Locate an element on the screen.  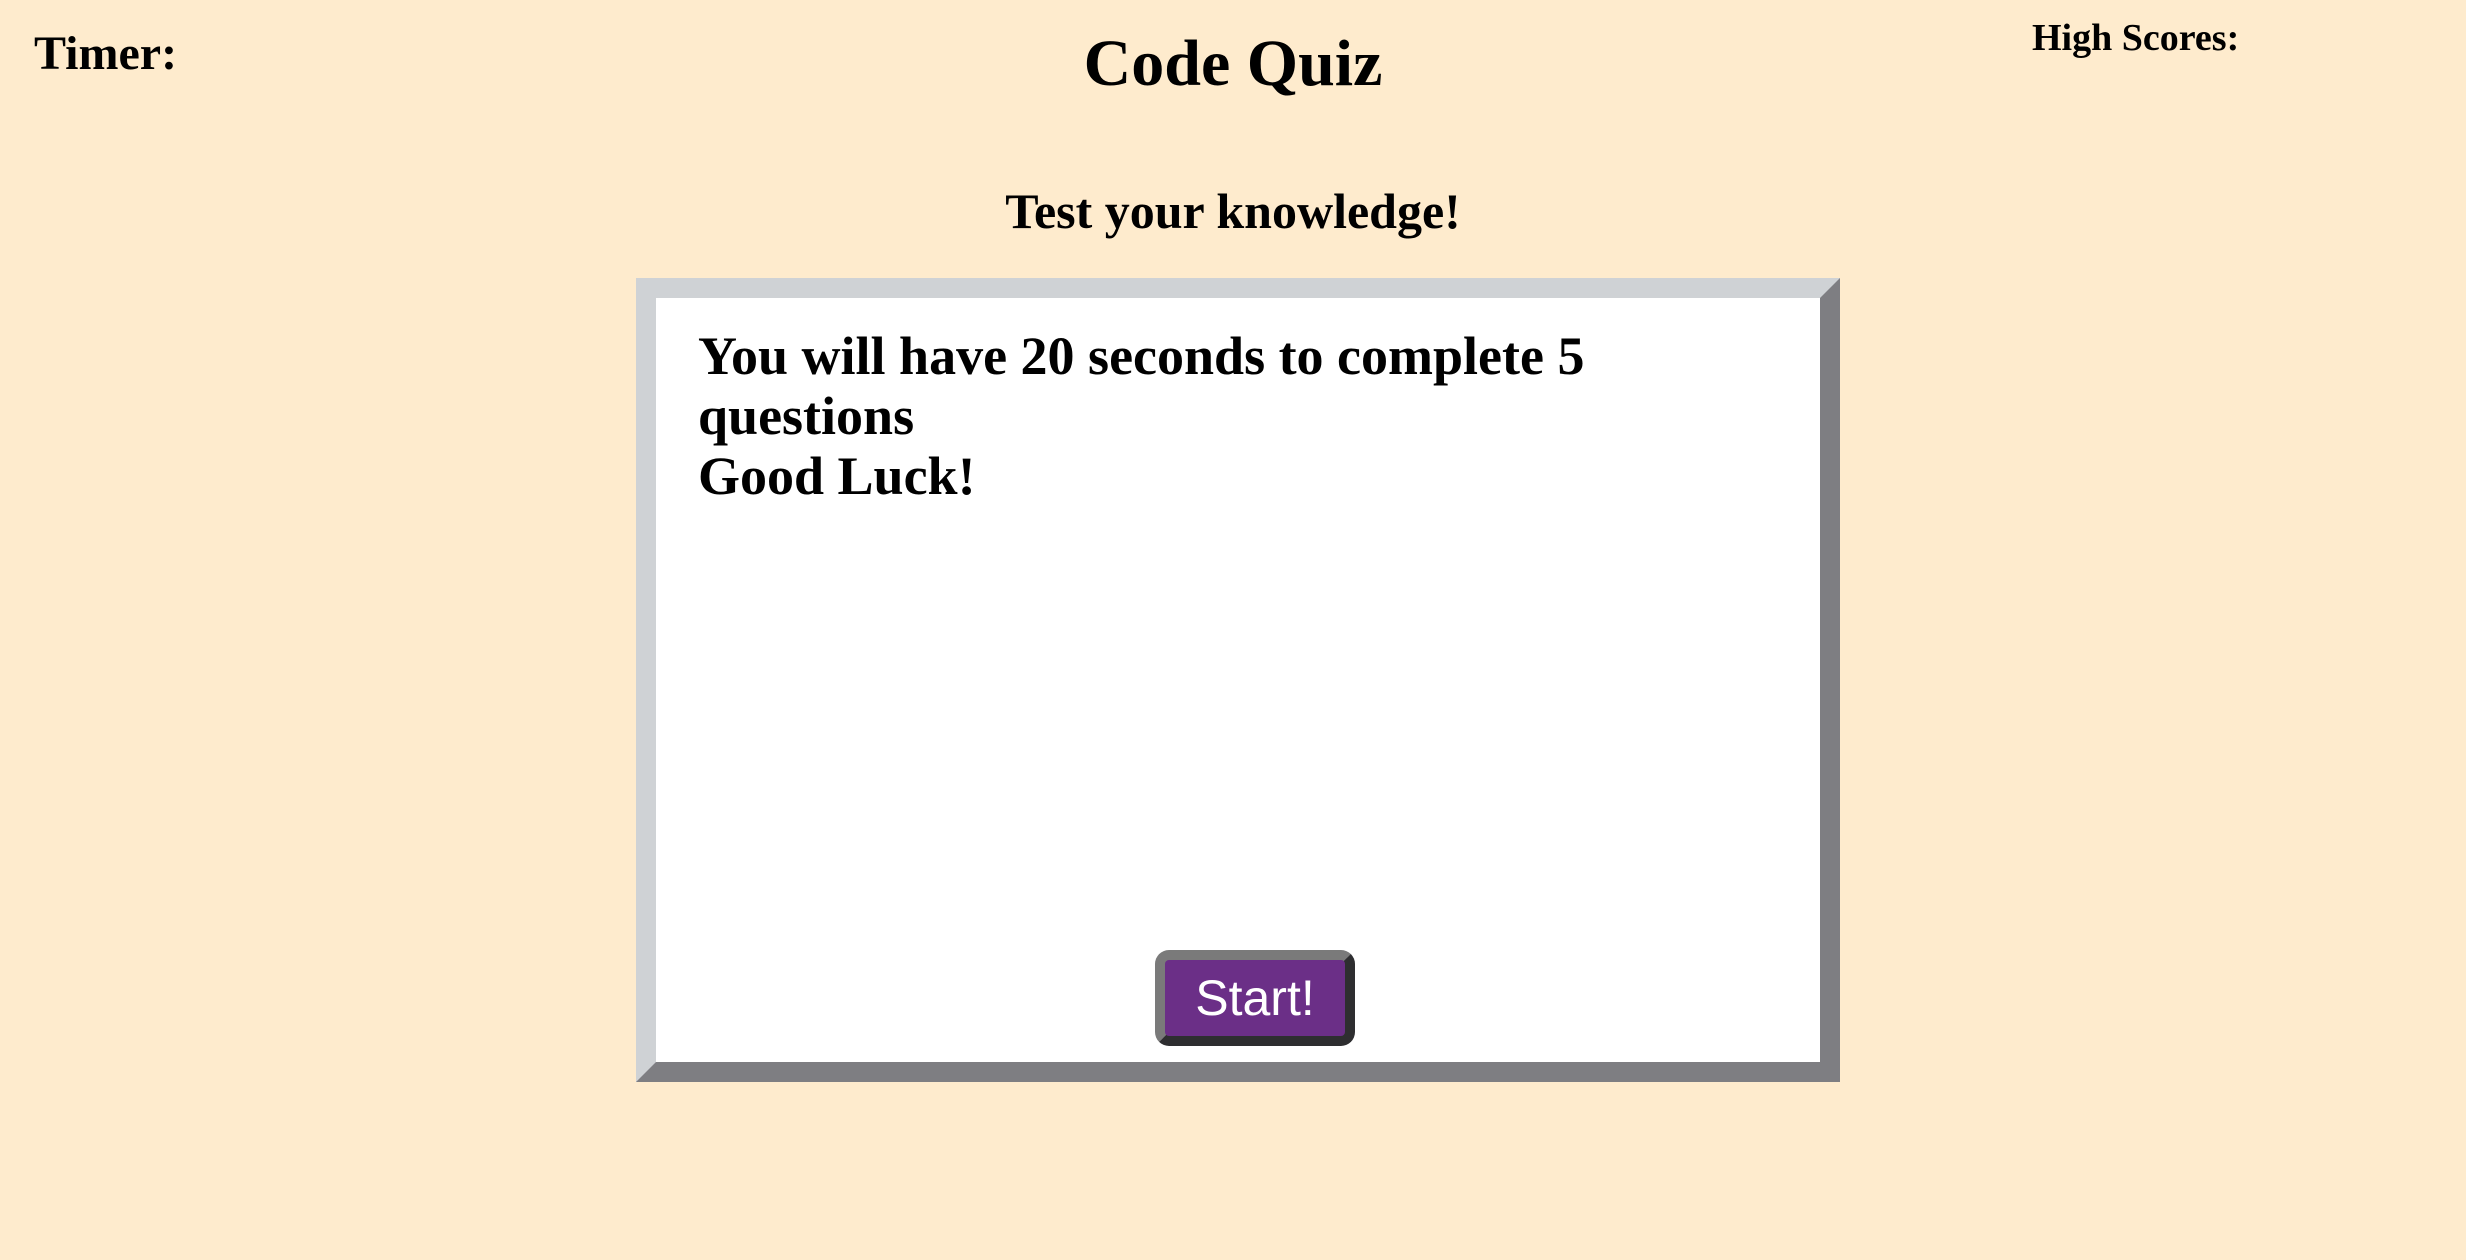
high-scores-link: High Scores: is located at coordinates (2135, 38).